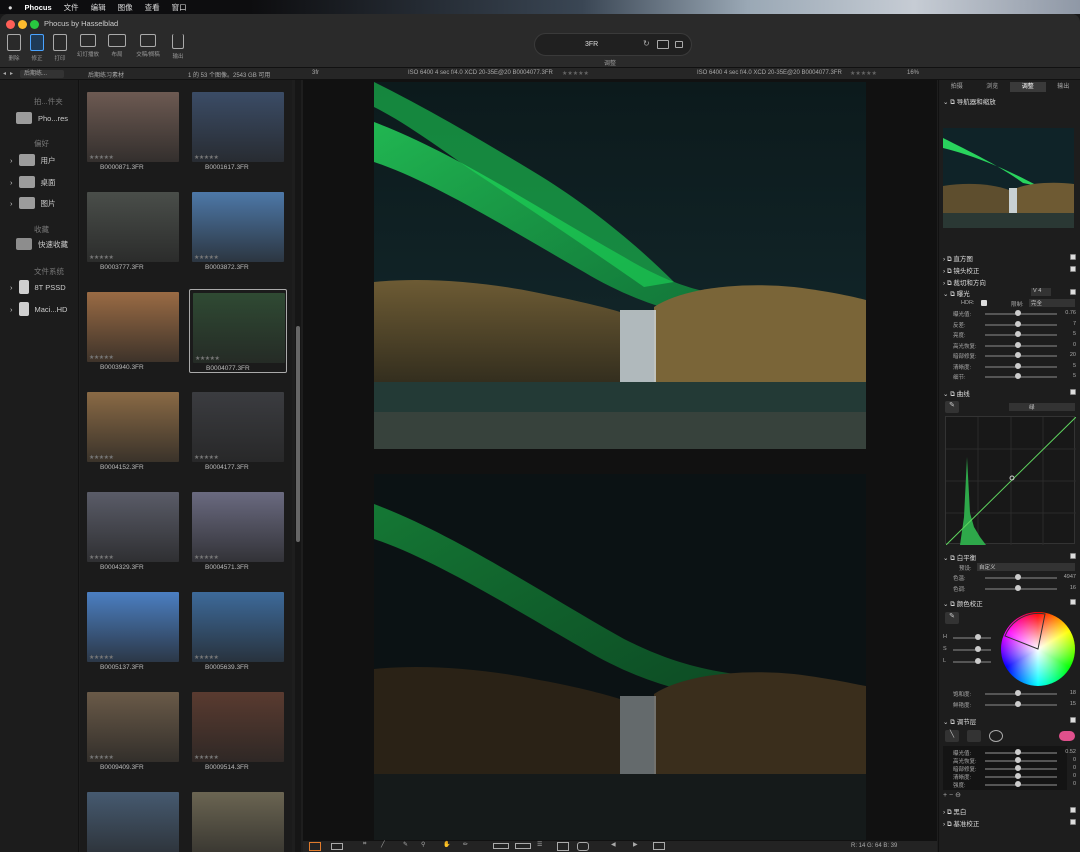 This screenshot has height=852, width=1080. I want to click on thumbnail-item: ★★★★★ B0005639.3FR, so click(238, 631).